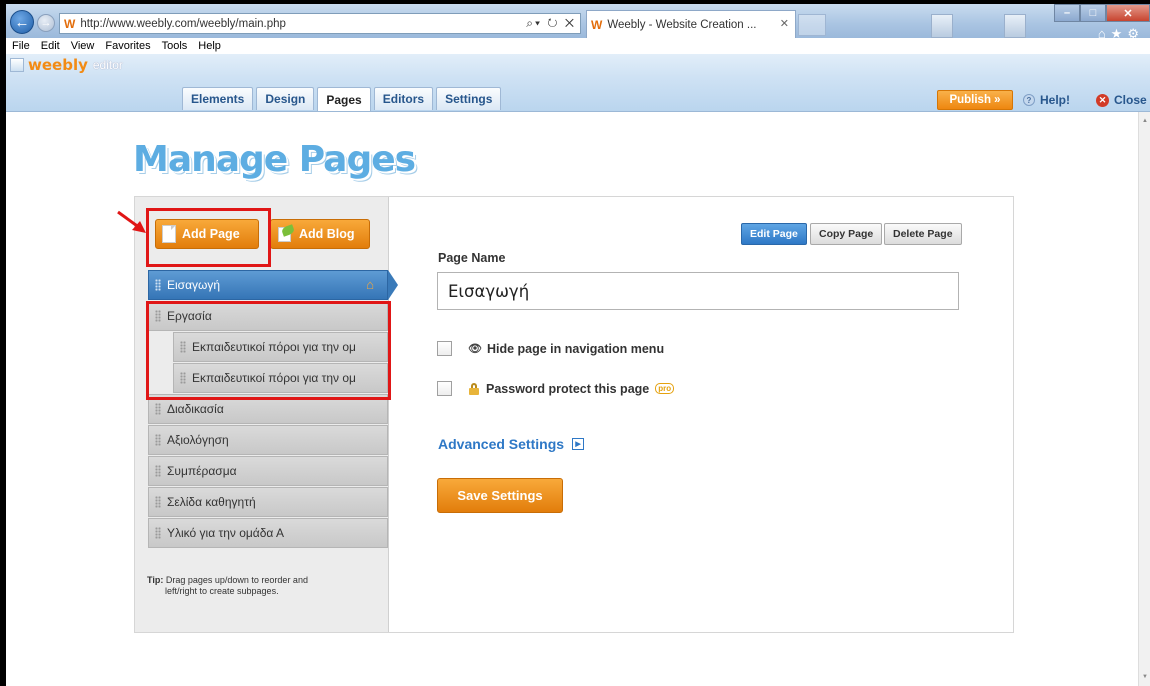 The height and width of the screenshot is (686, 1150). Describe the element at coordinates (268, 440) in the screenshot. I see `page-item-aksiologisi: Αξιολόγηση` at that location.